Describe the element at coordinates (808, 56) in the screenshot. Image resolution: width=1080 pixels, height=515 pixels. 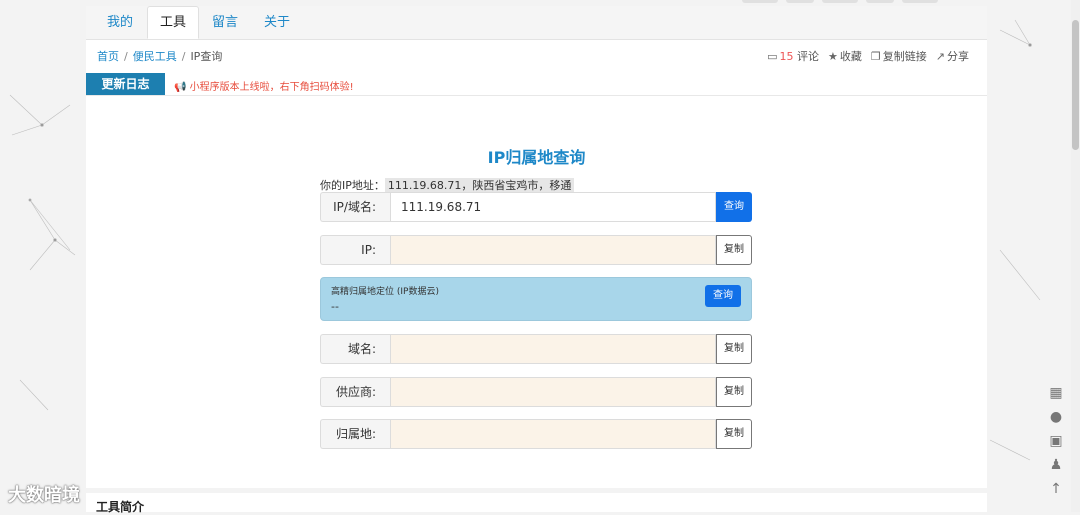
I see `comment-label: 评论` at that location.